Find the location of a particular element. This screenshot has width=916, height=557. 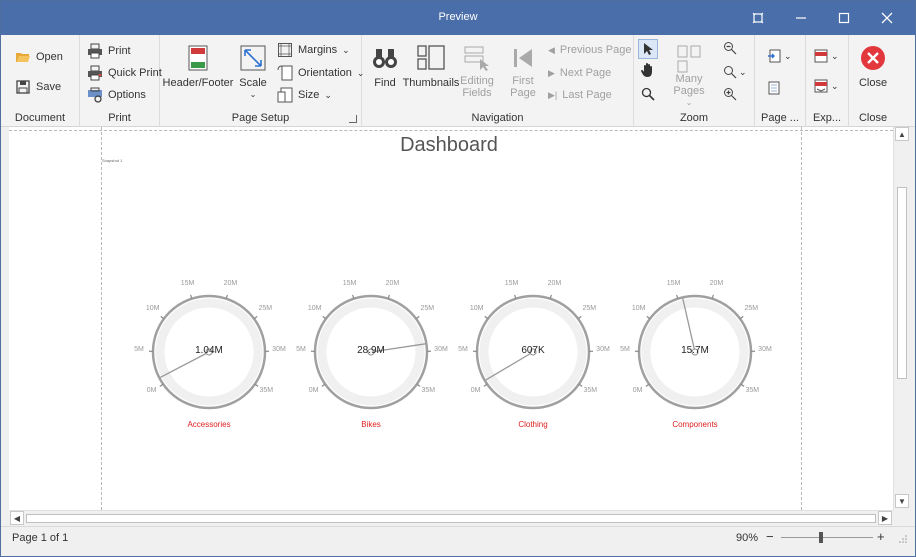

gauge-tick-label: 35M is located at coordinates (266, 391).